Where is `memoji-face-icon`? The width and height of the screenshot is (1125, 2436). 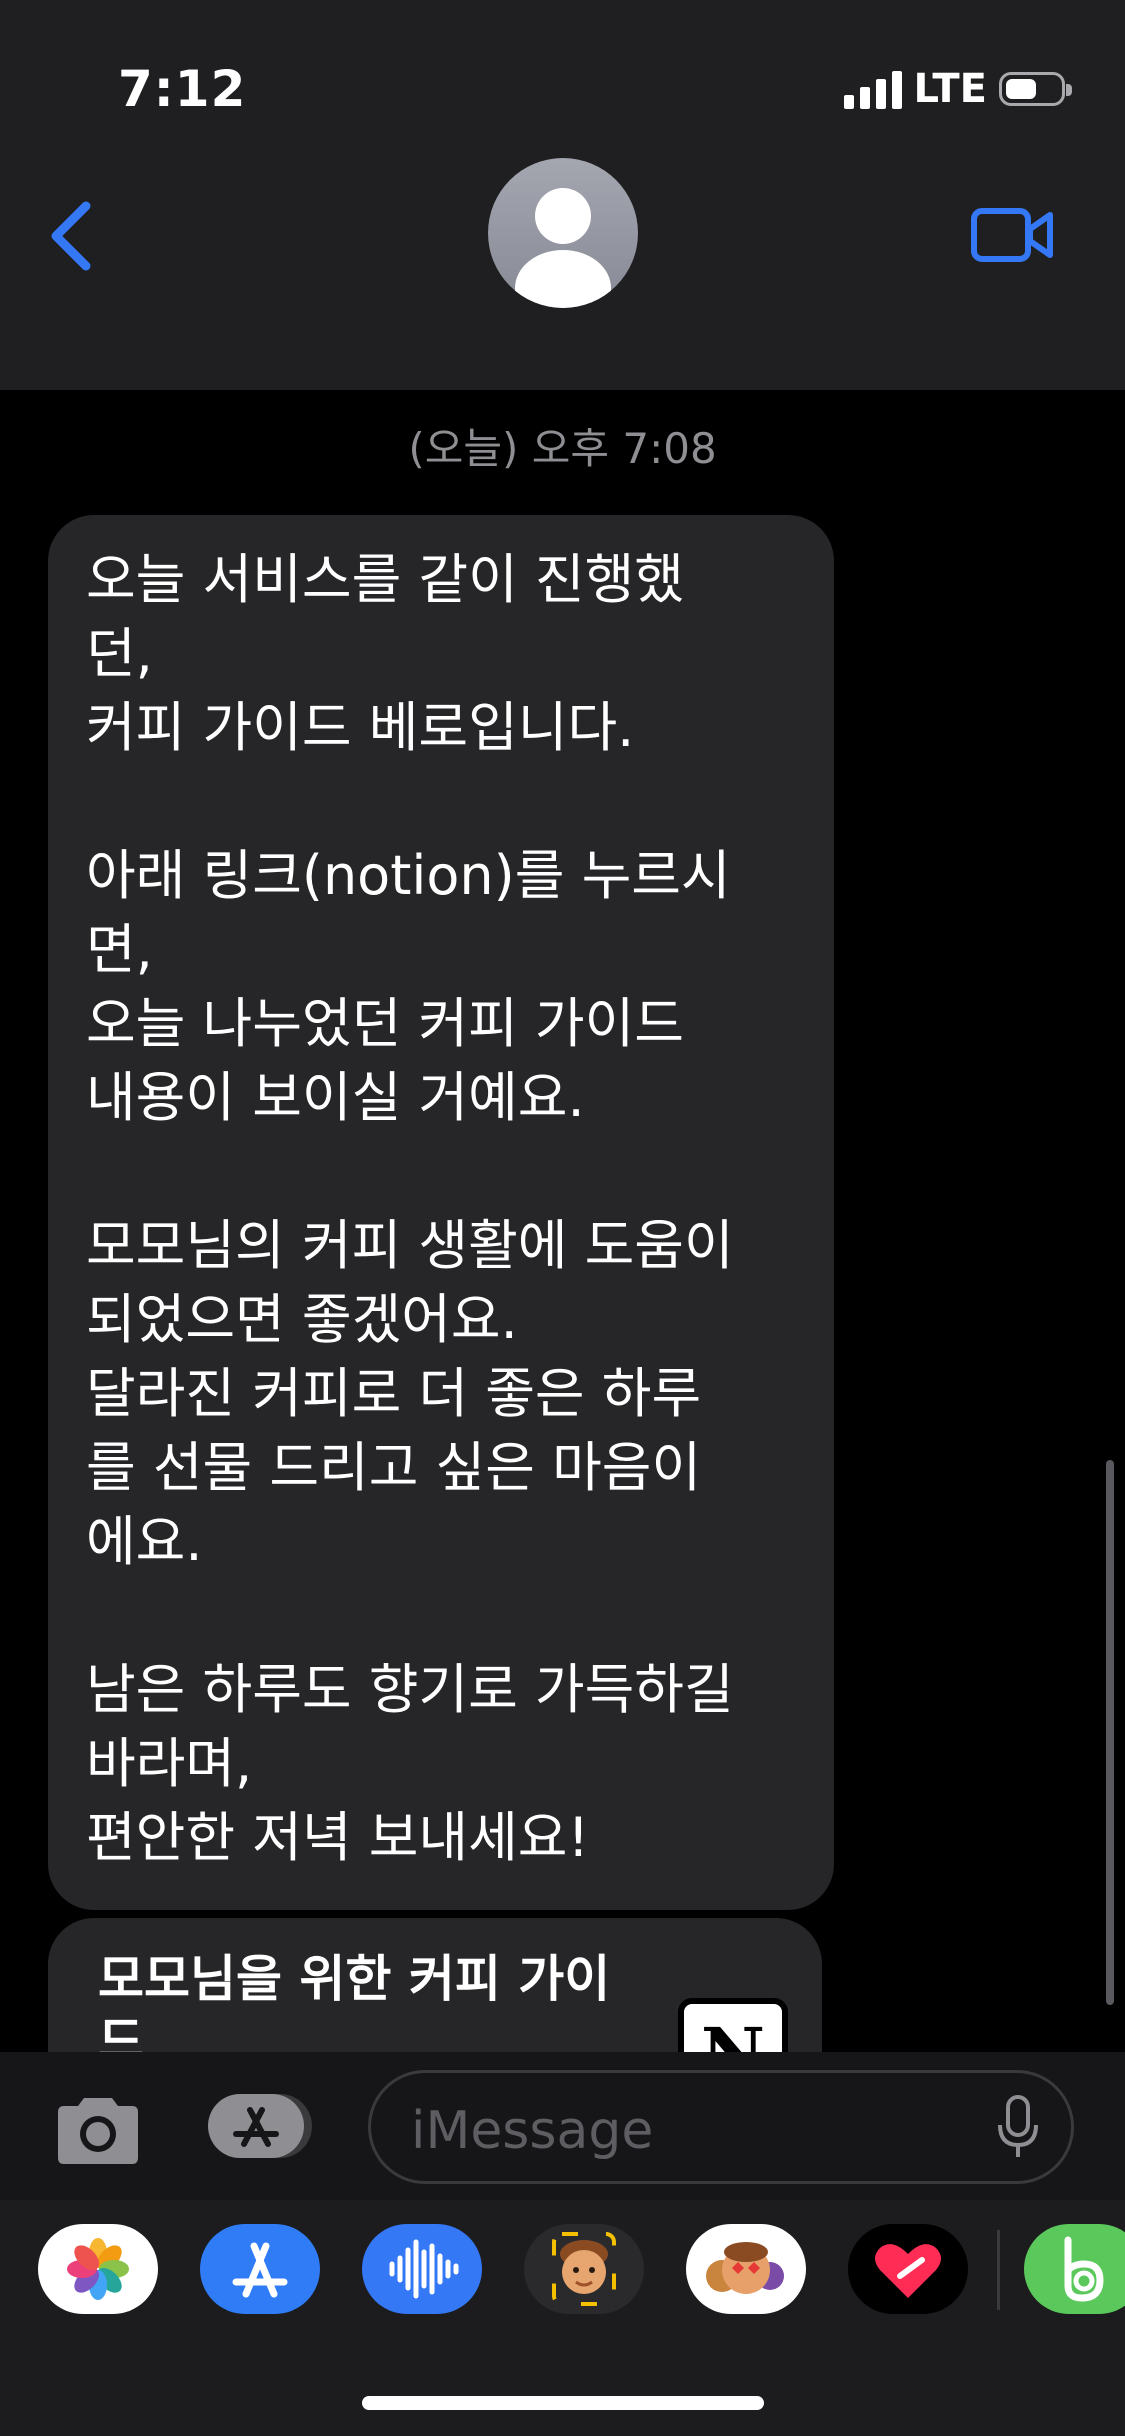
memoji-face-icon is located at coordinates (584, 2269).